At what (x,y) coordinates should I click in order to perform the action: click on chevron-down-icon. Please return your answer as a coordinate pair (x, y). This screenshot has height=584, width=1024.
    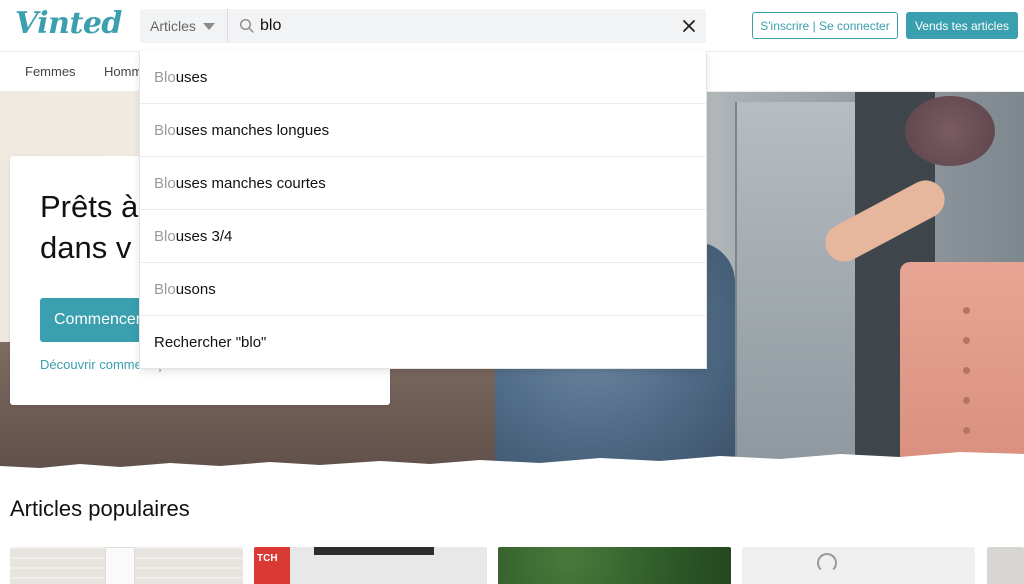
    Looking at the image, I should click on (208, 26).